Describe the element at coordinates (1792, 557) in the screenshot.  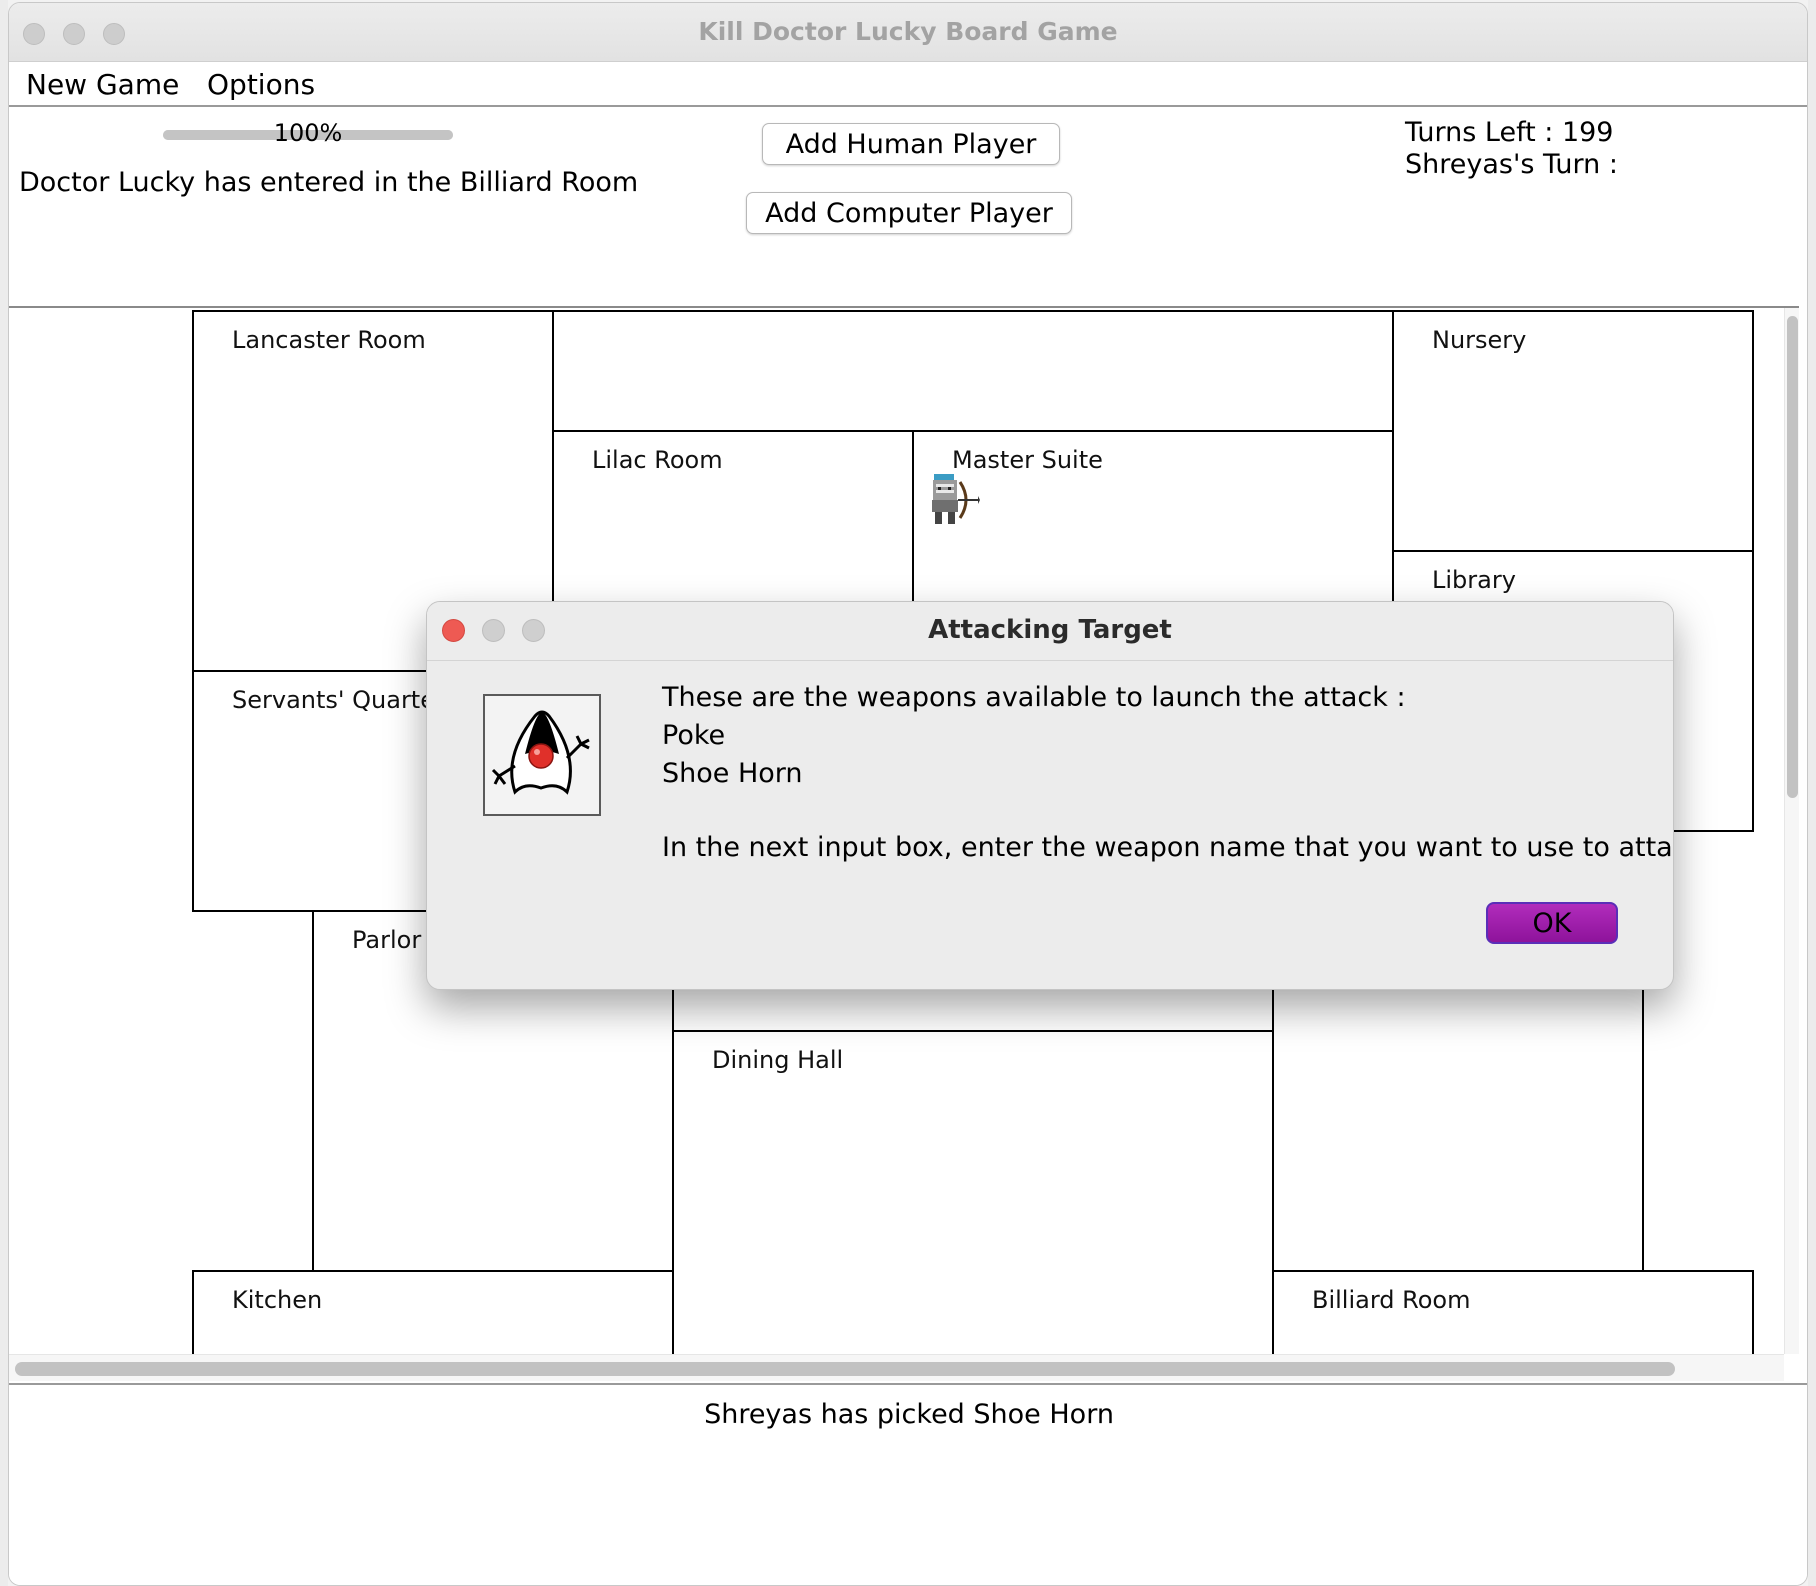
I see `vertical-scroll-thumb` at that location.